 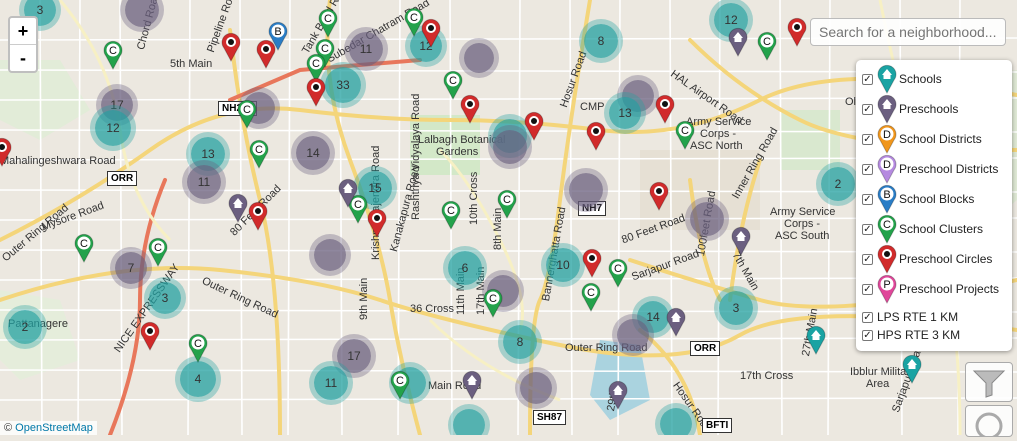 I want to click on legend-label: Preschools, so click(x=929, y=109).